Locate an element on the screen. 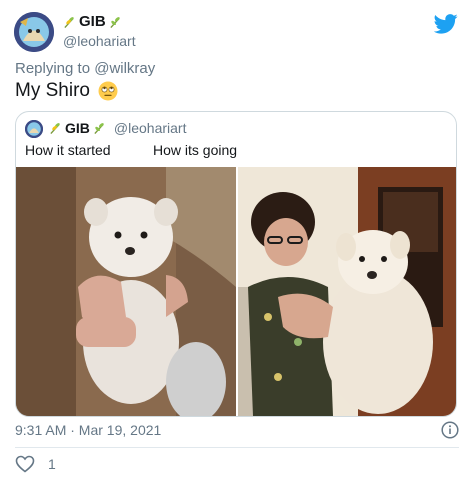 The image size is (474, 484). info-icon is located at coordinates (450, 430).